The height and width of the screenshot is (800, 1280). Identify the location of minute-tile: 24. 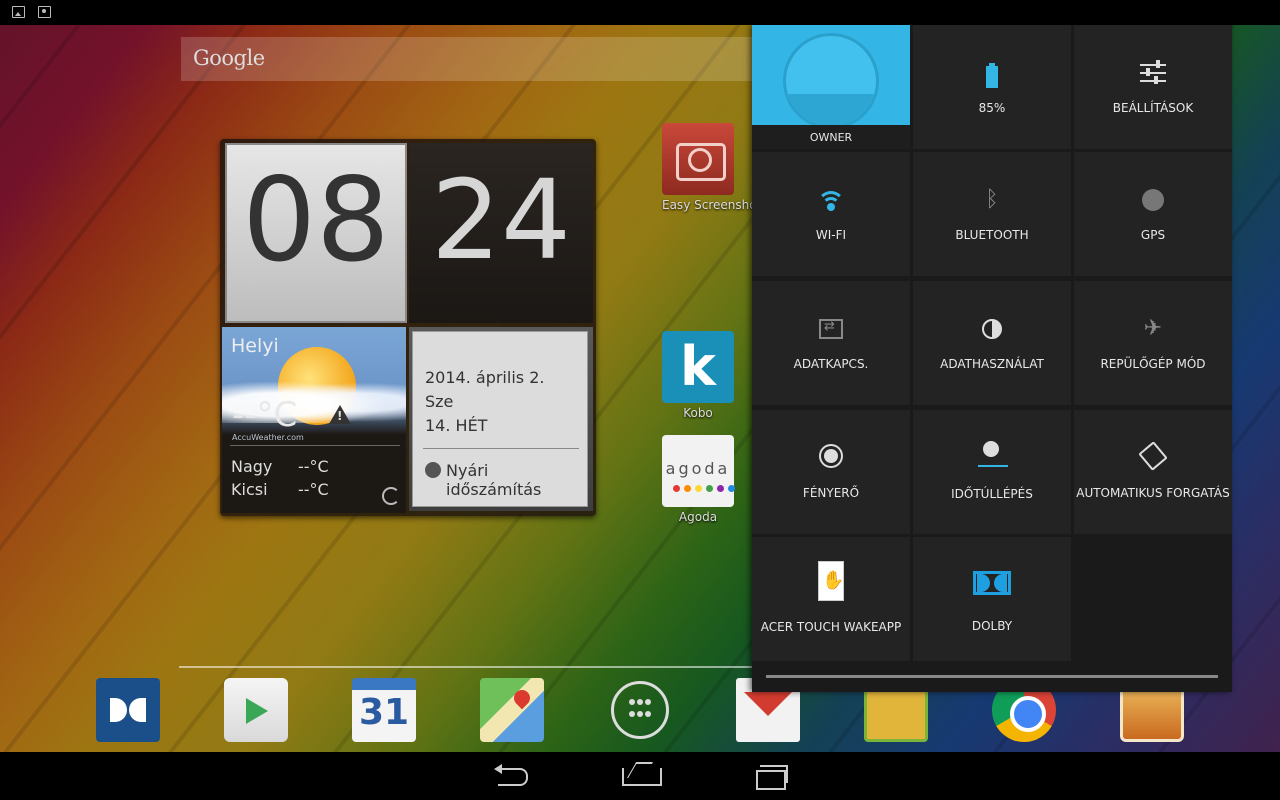
(501, 233).